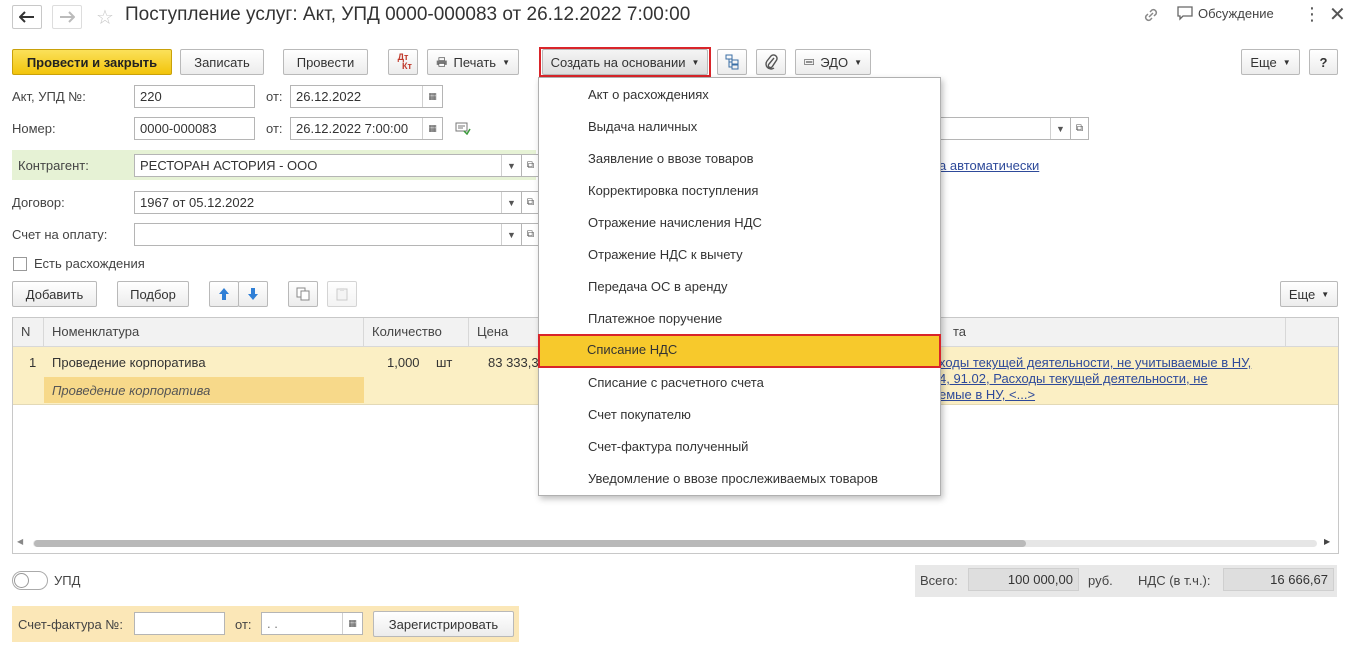 The height and width of the screenshot is (648, 1349). I want to click on number-date-field: 26.12.2022 7:00:00 ▦, so click(366, 128).